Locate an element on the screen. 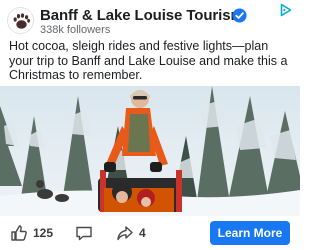  share-count: 4 is located at coordinates (142, 233).